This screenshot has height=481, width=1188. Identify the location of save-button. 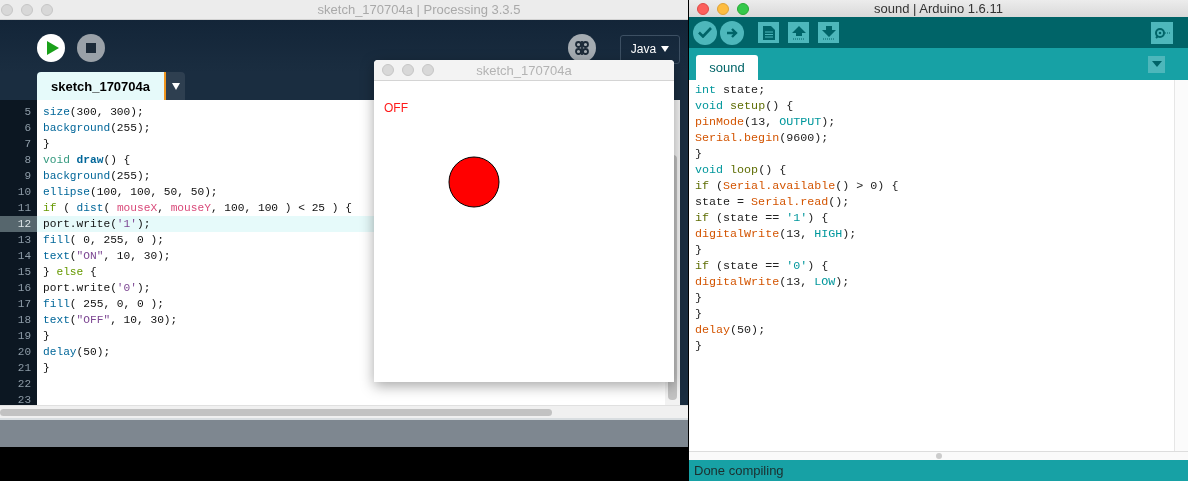
(828, 32).